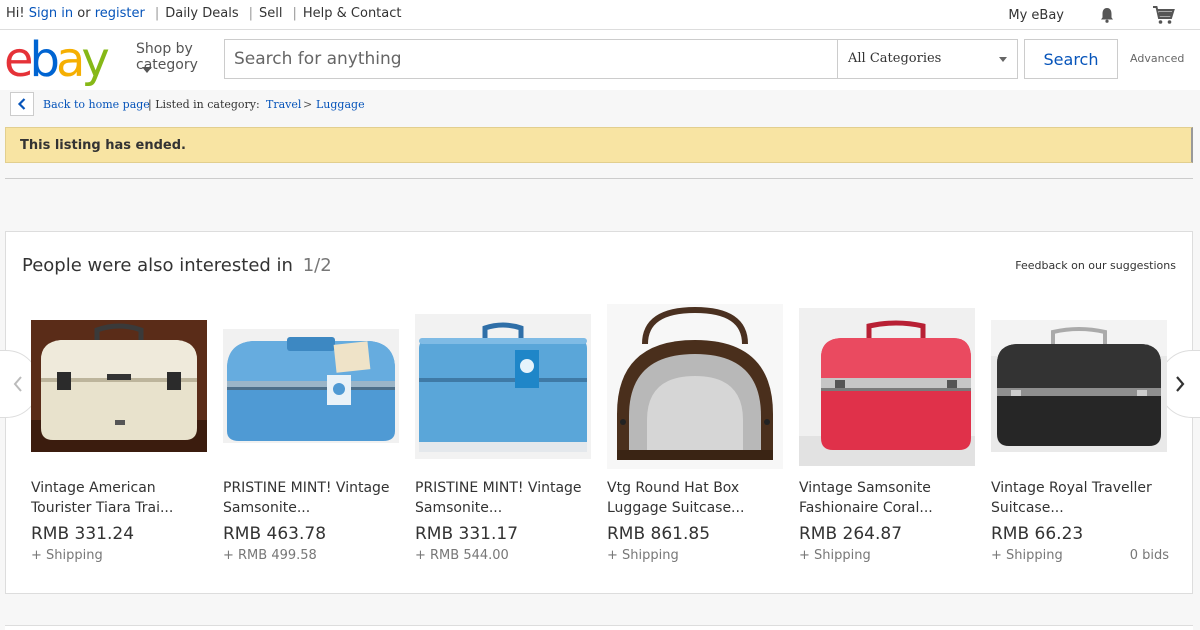  I want to click on chevron-down-icon, so click(147, 70).